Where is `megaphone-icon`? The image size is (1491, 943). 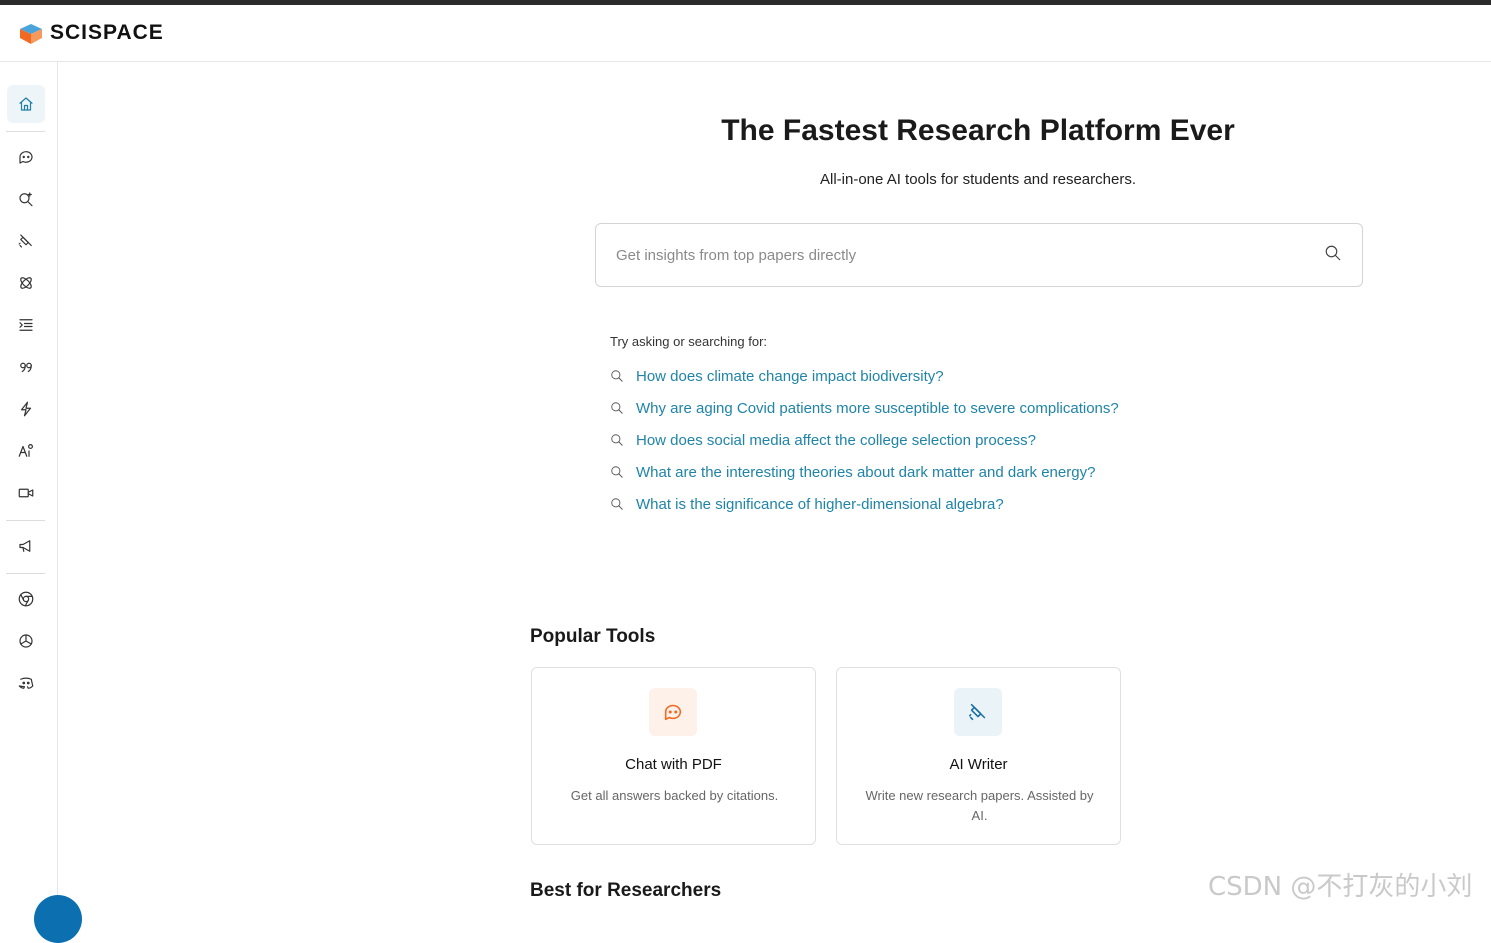 megaphone-icon is located at coordinates (25, 546).